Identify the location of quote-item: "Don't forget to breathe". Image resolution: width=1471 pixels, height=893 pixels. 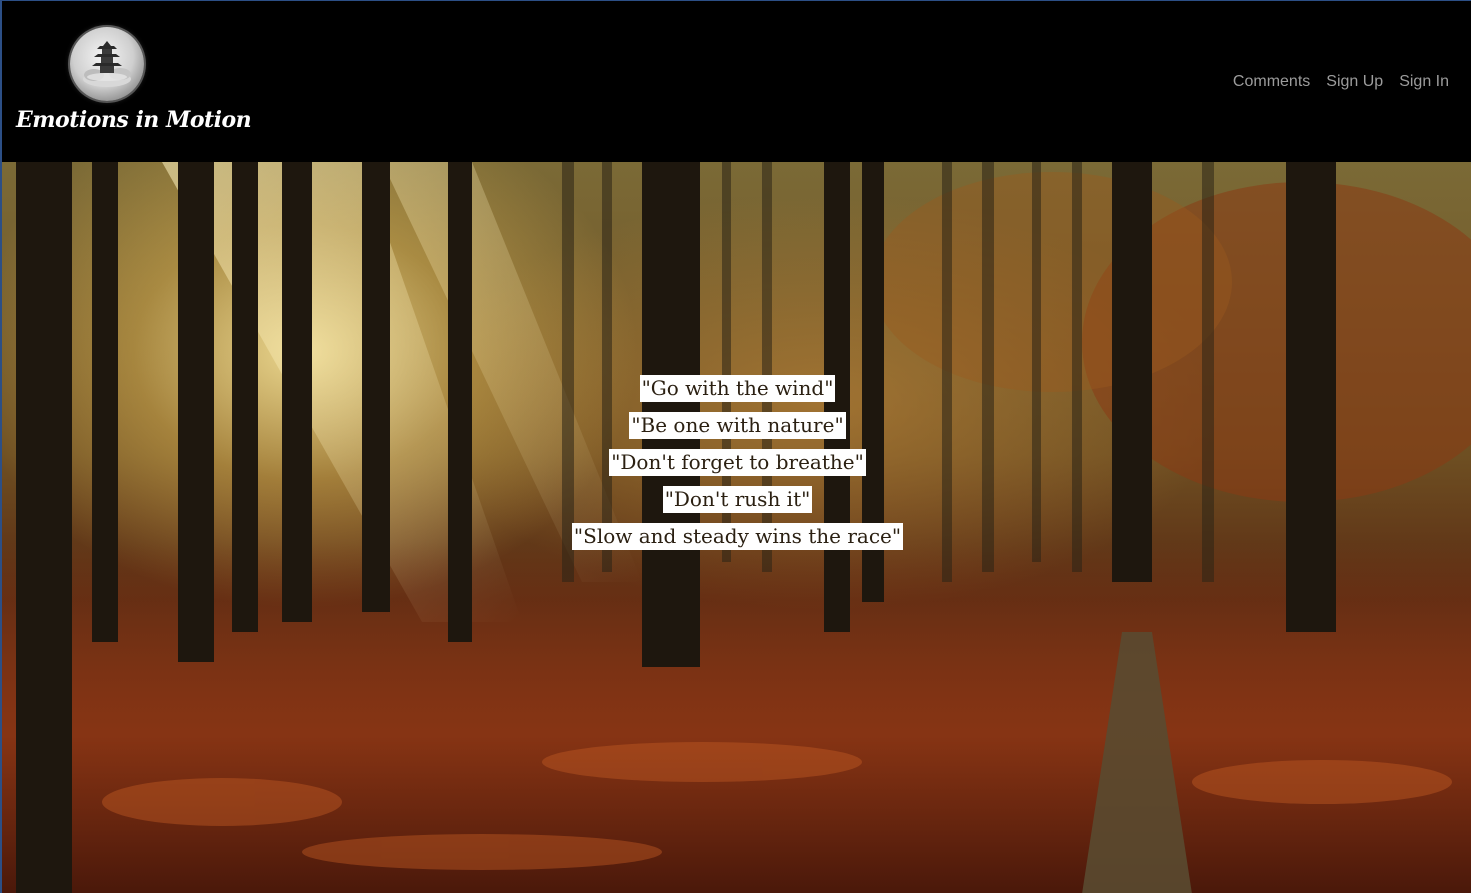
(737, 462).